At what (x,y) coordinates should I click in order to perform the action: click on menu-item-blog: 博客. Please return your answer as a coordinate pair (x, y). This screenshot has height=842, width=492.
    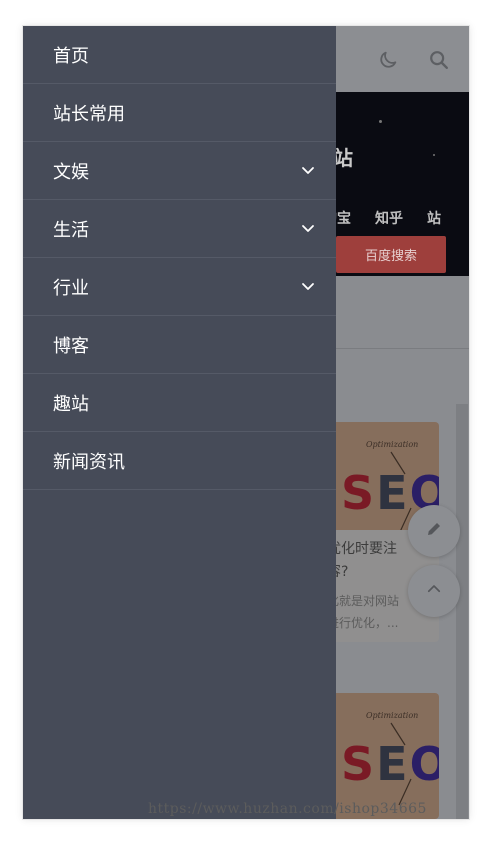
    Looking at the image, I should click on (179, 345).